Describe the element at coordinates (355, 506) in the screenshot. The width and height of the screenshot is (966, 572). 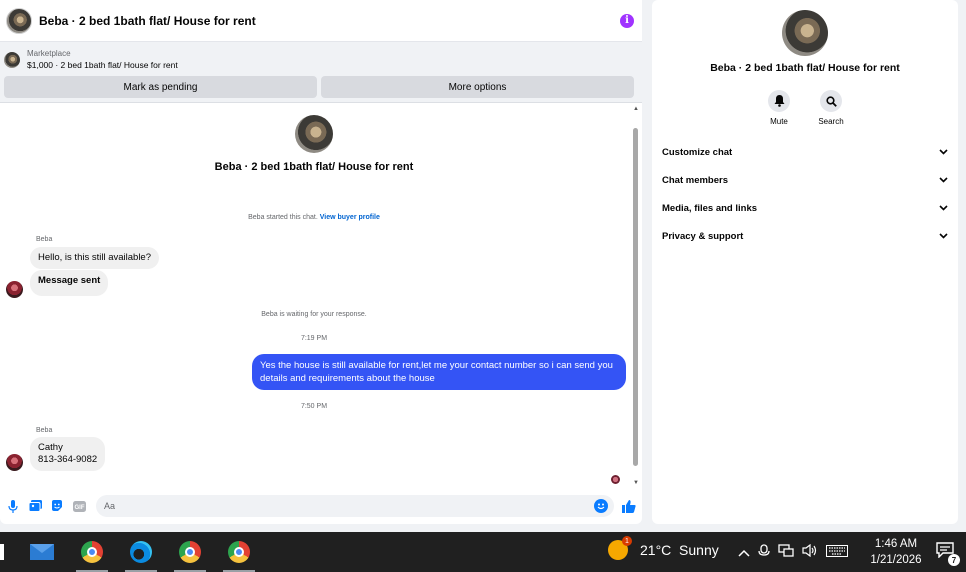
I see `message-input: Aa` at that location.